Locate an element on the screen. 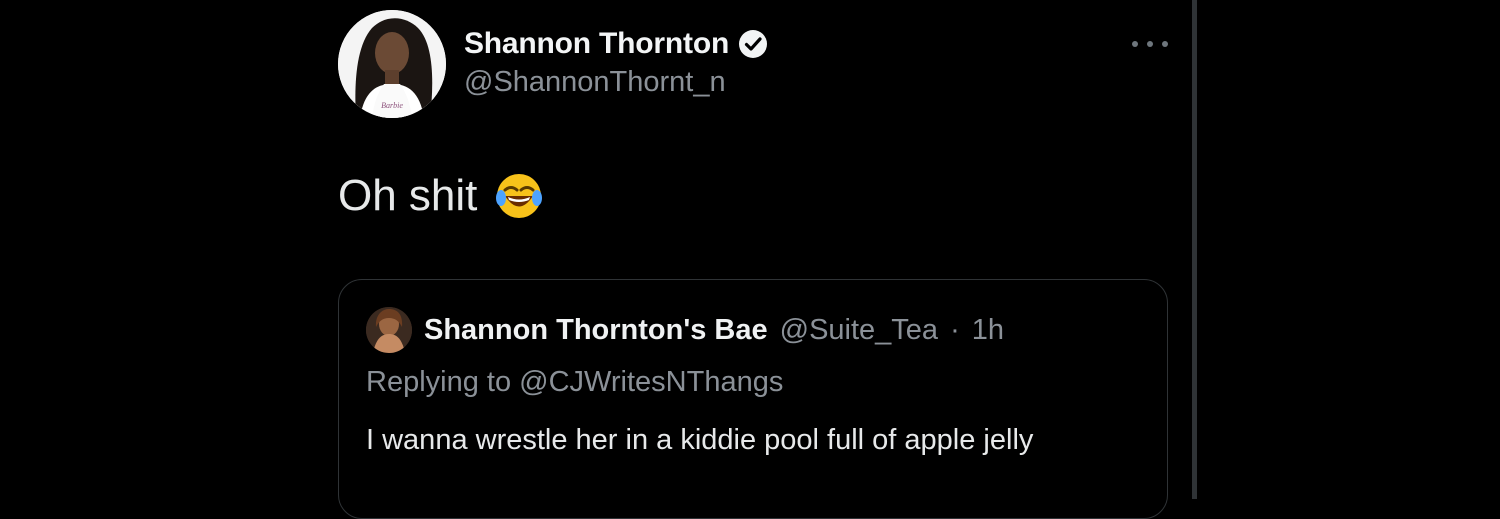  verified-badge-icon is located at coordinates (753, 44).